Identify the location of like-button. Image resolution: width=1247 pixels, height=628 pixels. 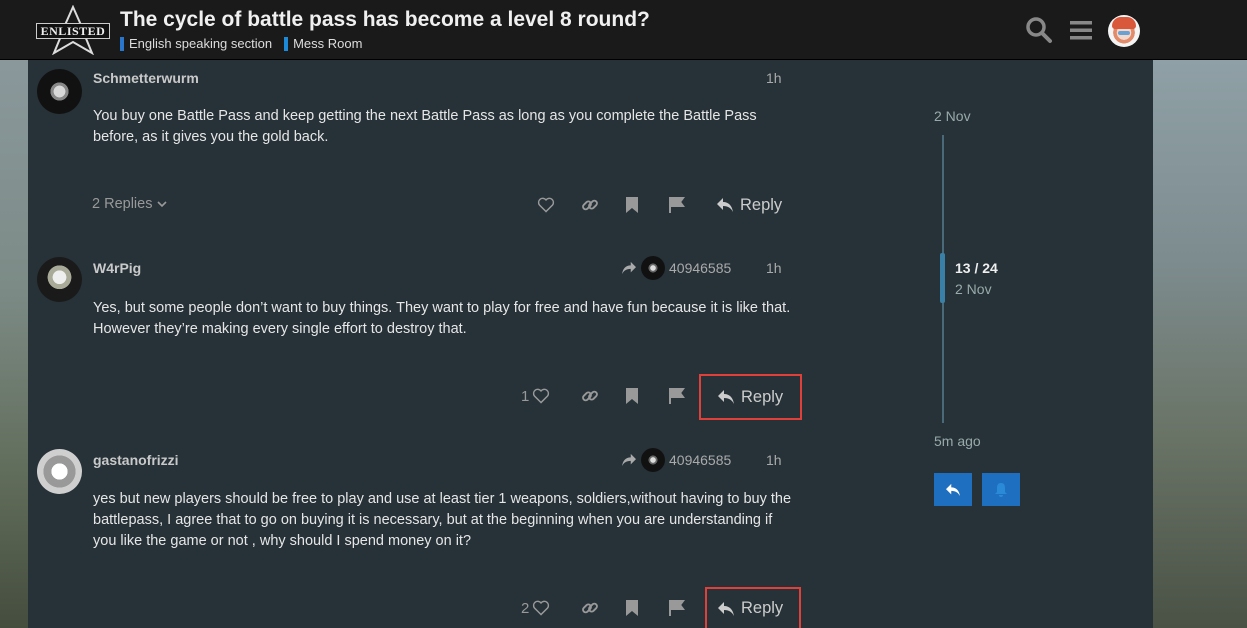
(546, 205).